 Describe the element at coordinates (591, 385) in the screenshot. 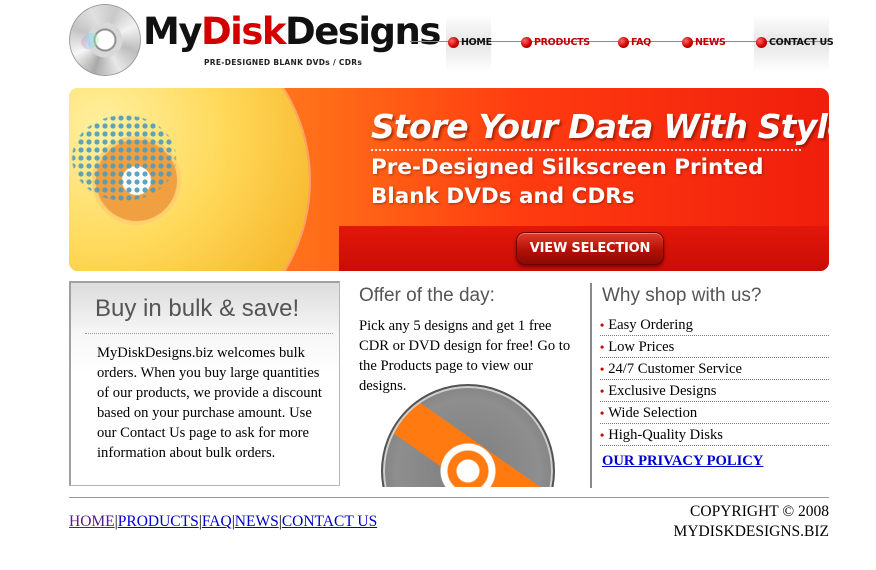

I see `column-divider` at that location.